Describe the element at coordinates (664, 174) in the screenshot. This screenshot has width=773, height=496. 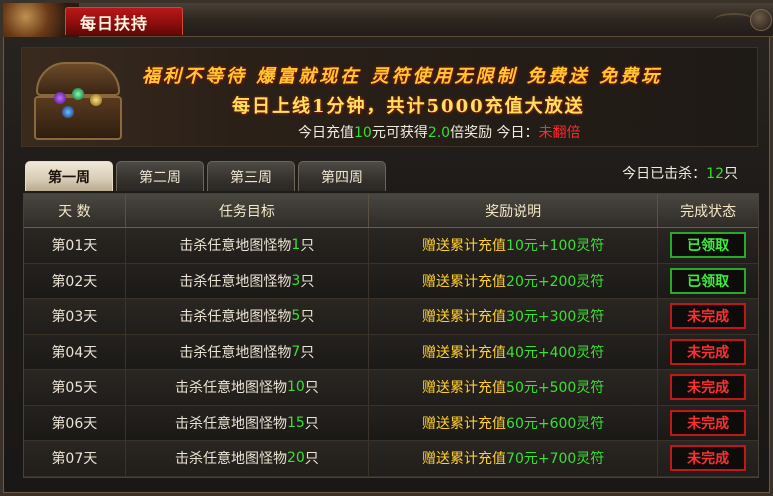
I see `kill-count-label: 今日已击杀：` at that location.